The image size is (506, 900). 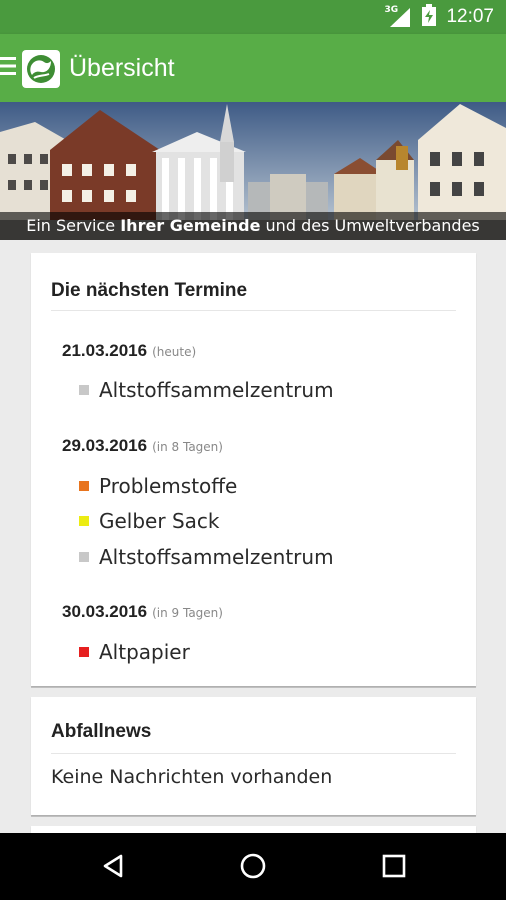 I want to click on battery-charging-icon, so click(x=429, y=17).